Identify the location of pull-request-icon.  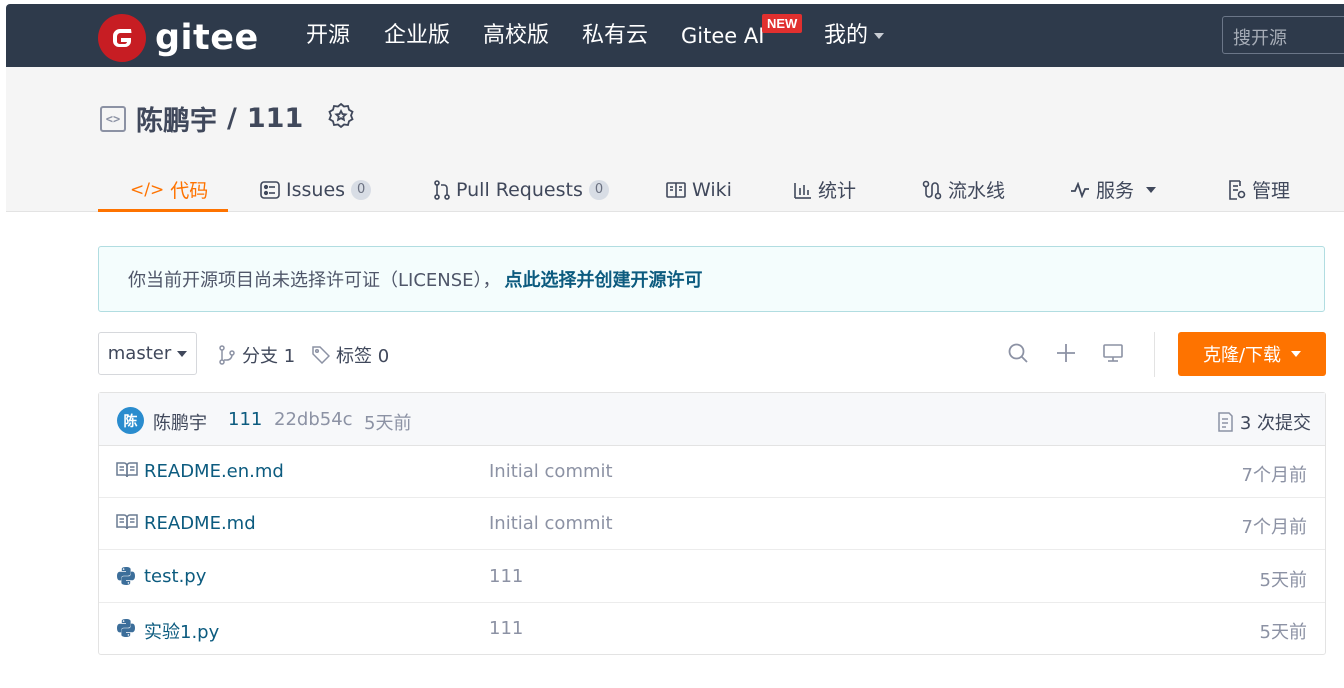
(442, 189).